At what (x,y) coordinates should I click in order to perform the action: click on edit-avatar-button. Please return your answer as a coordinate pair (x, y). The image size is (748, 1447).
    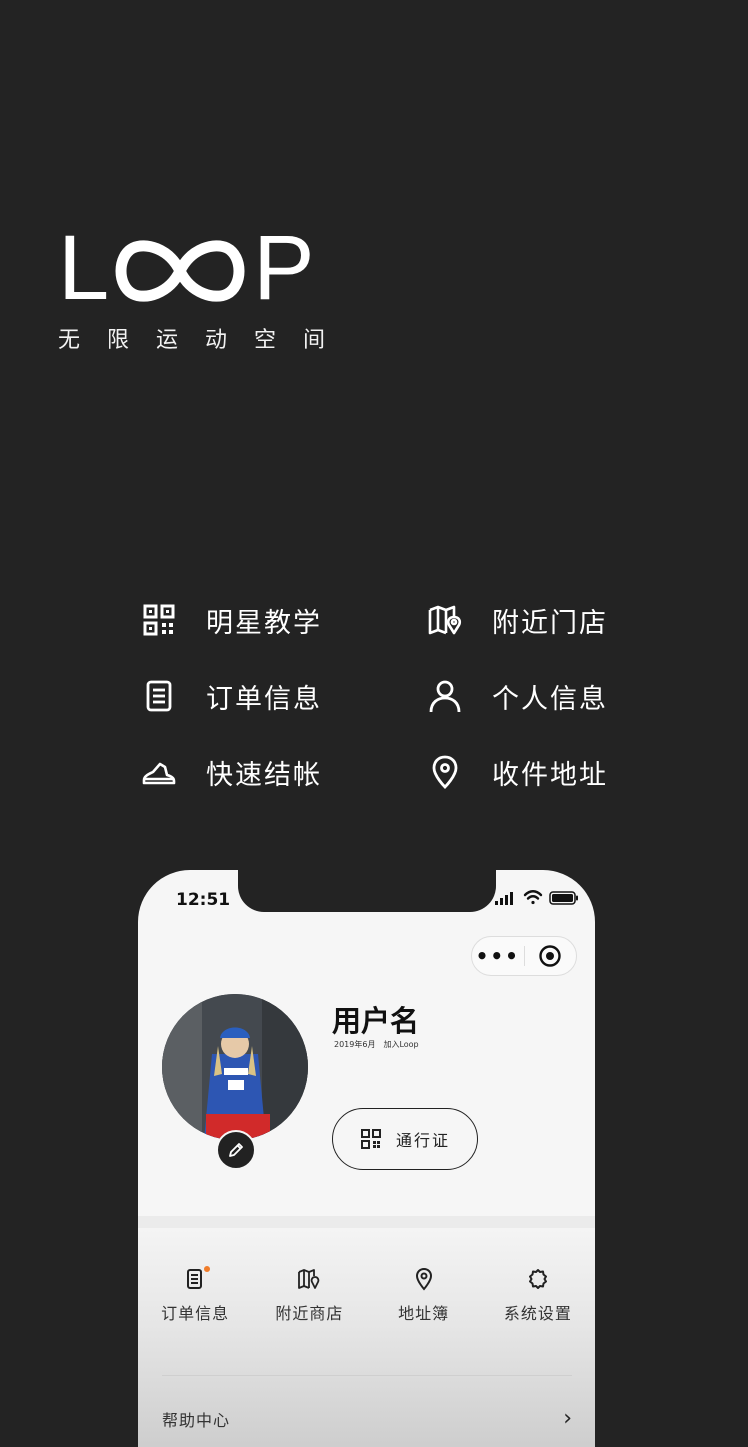
    Looking at the image, I should click on (236, 1150).